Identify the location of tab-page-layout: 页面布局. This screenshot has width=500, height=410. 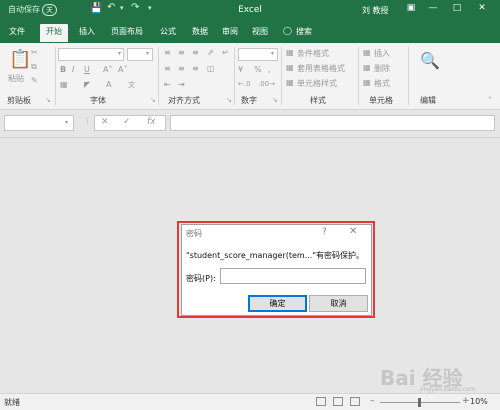
(127, 31).